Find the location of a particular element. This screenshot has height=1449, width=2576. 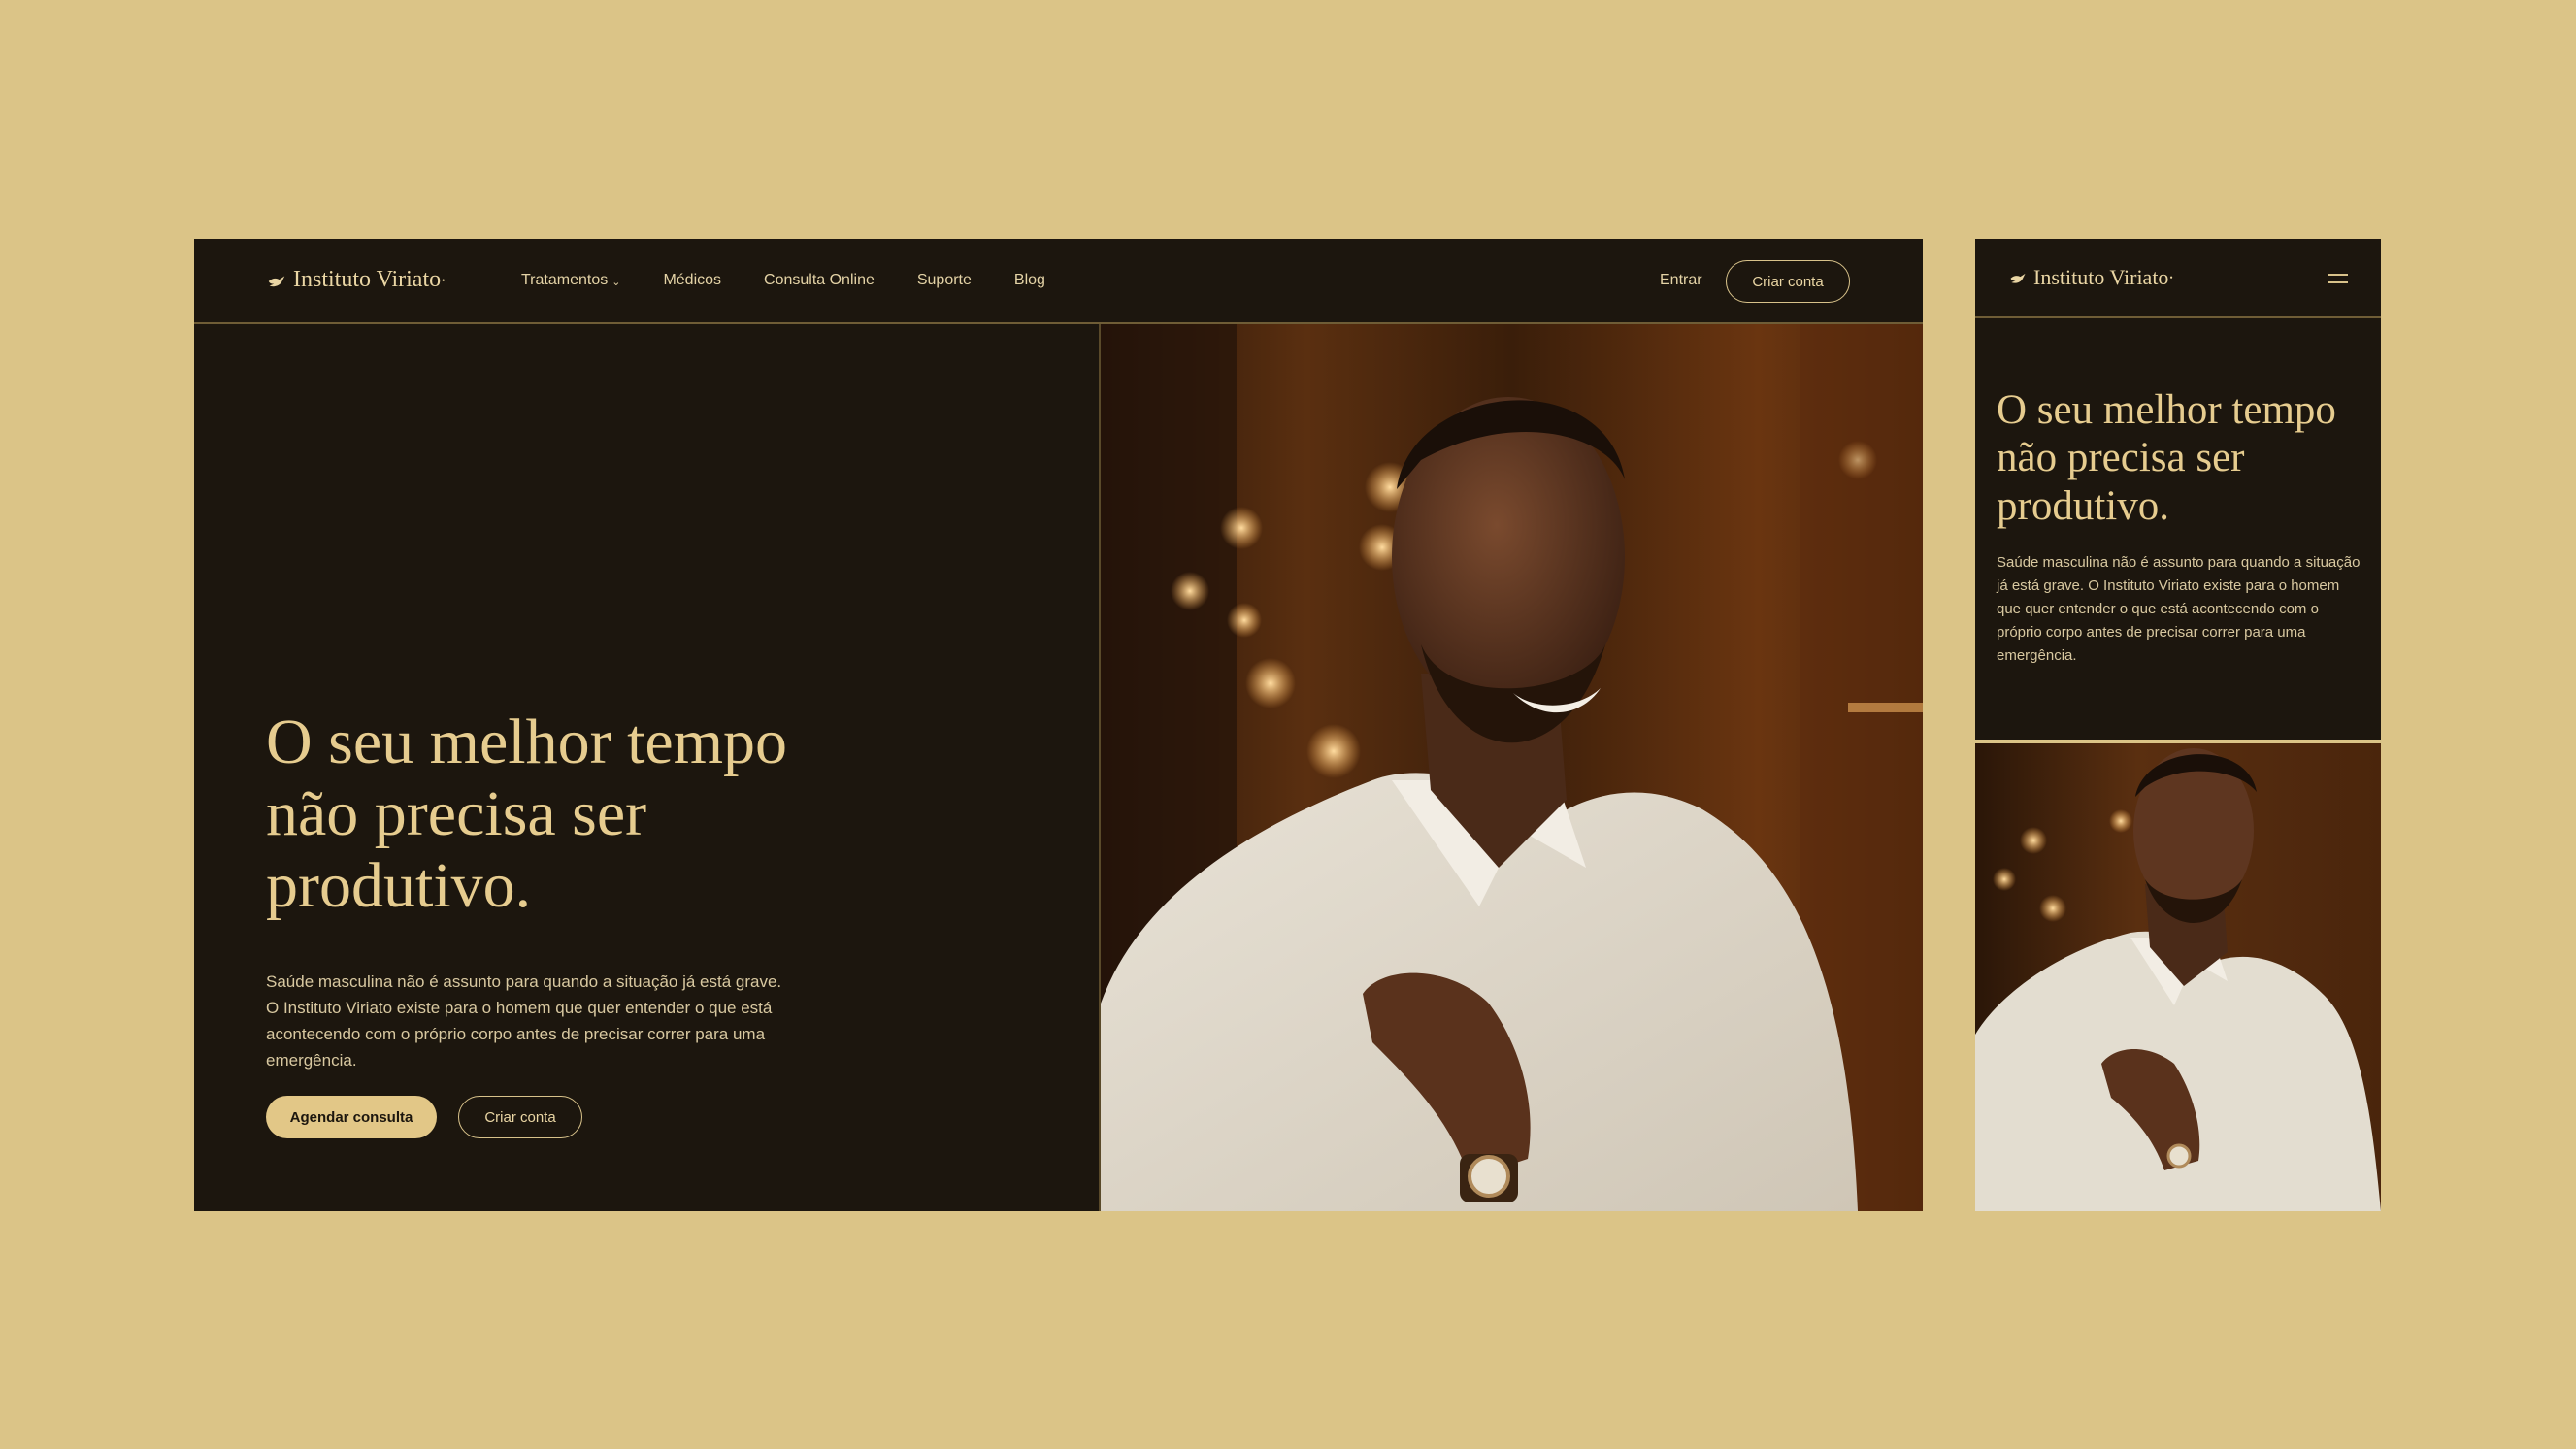

mobile-brand-name: Instituto Viriato is located at coordinates (2101, 277).